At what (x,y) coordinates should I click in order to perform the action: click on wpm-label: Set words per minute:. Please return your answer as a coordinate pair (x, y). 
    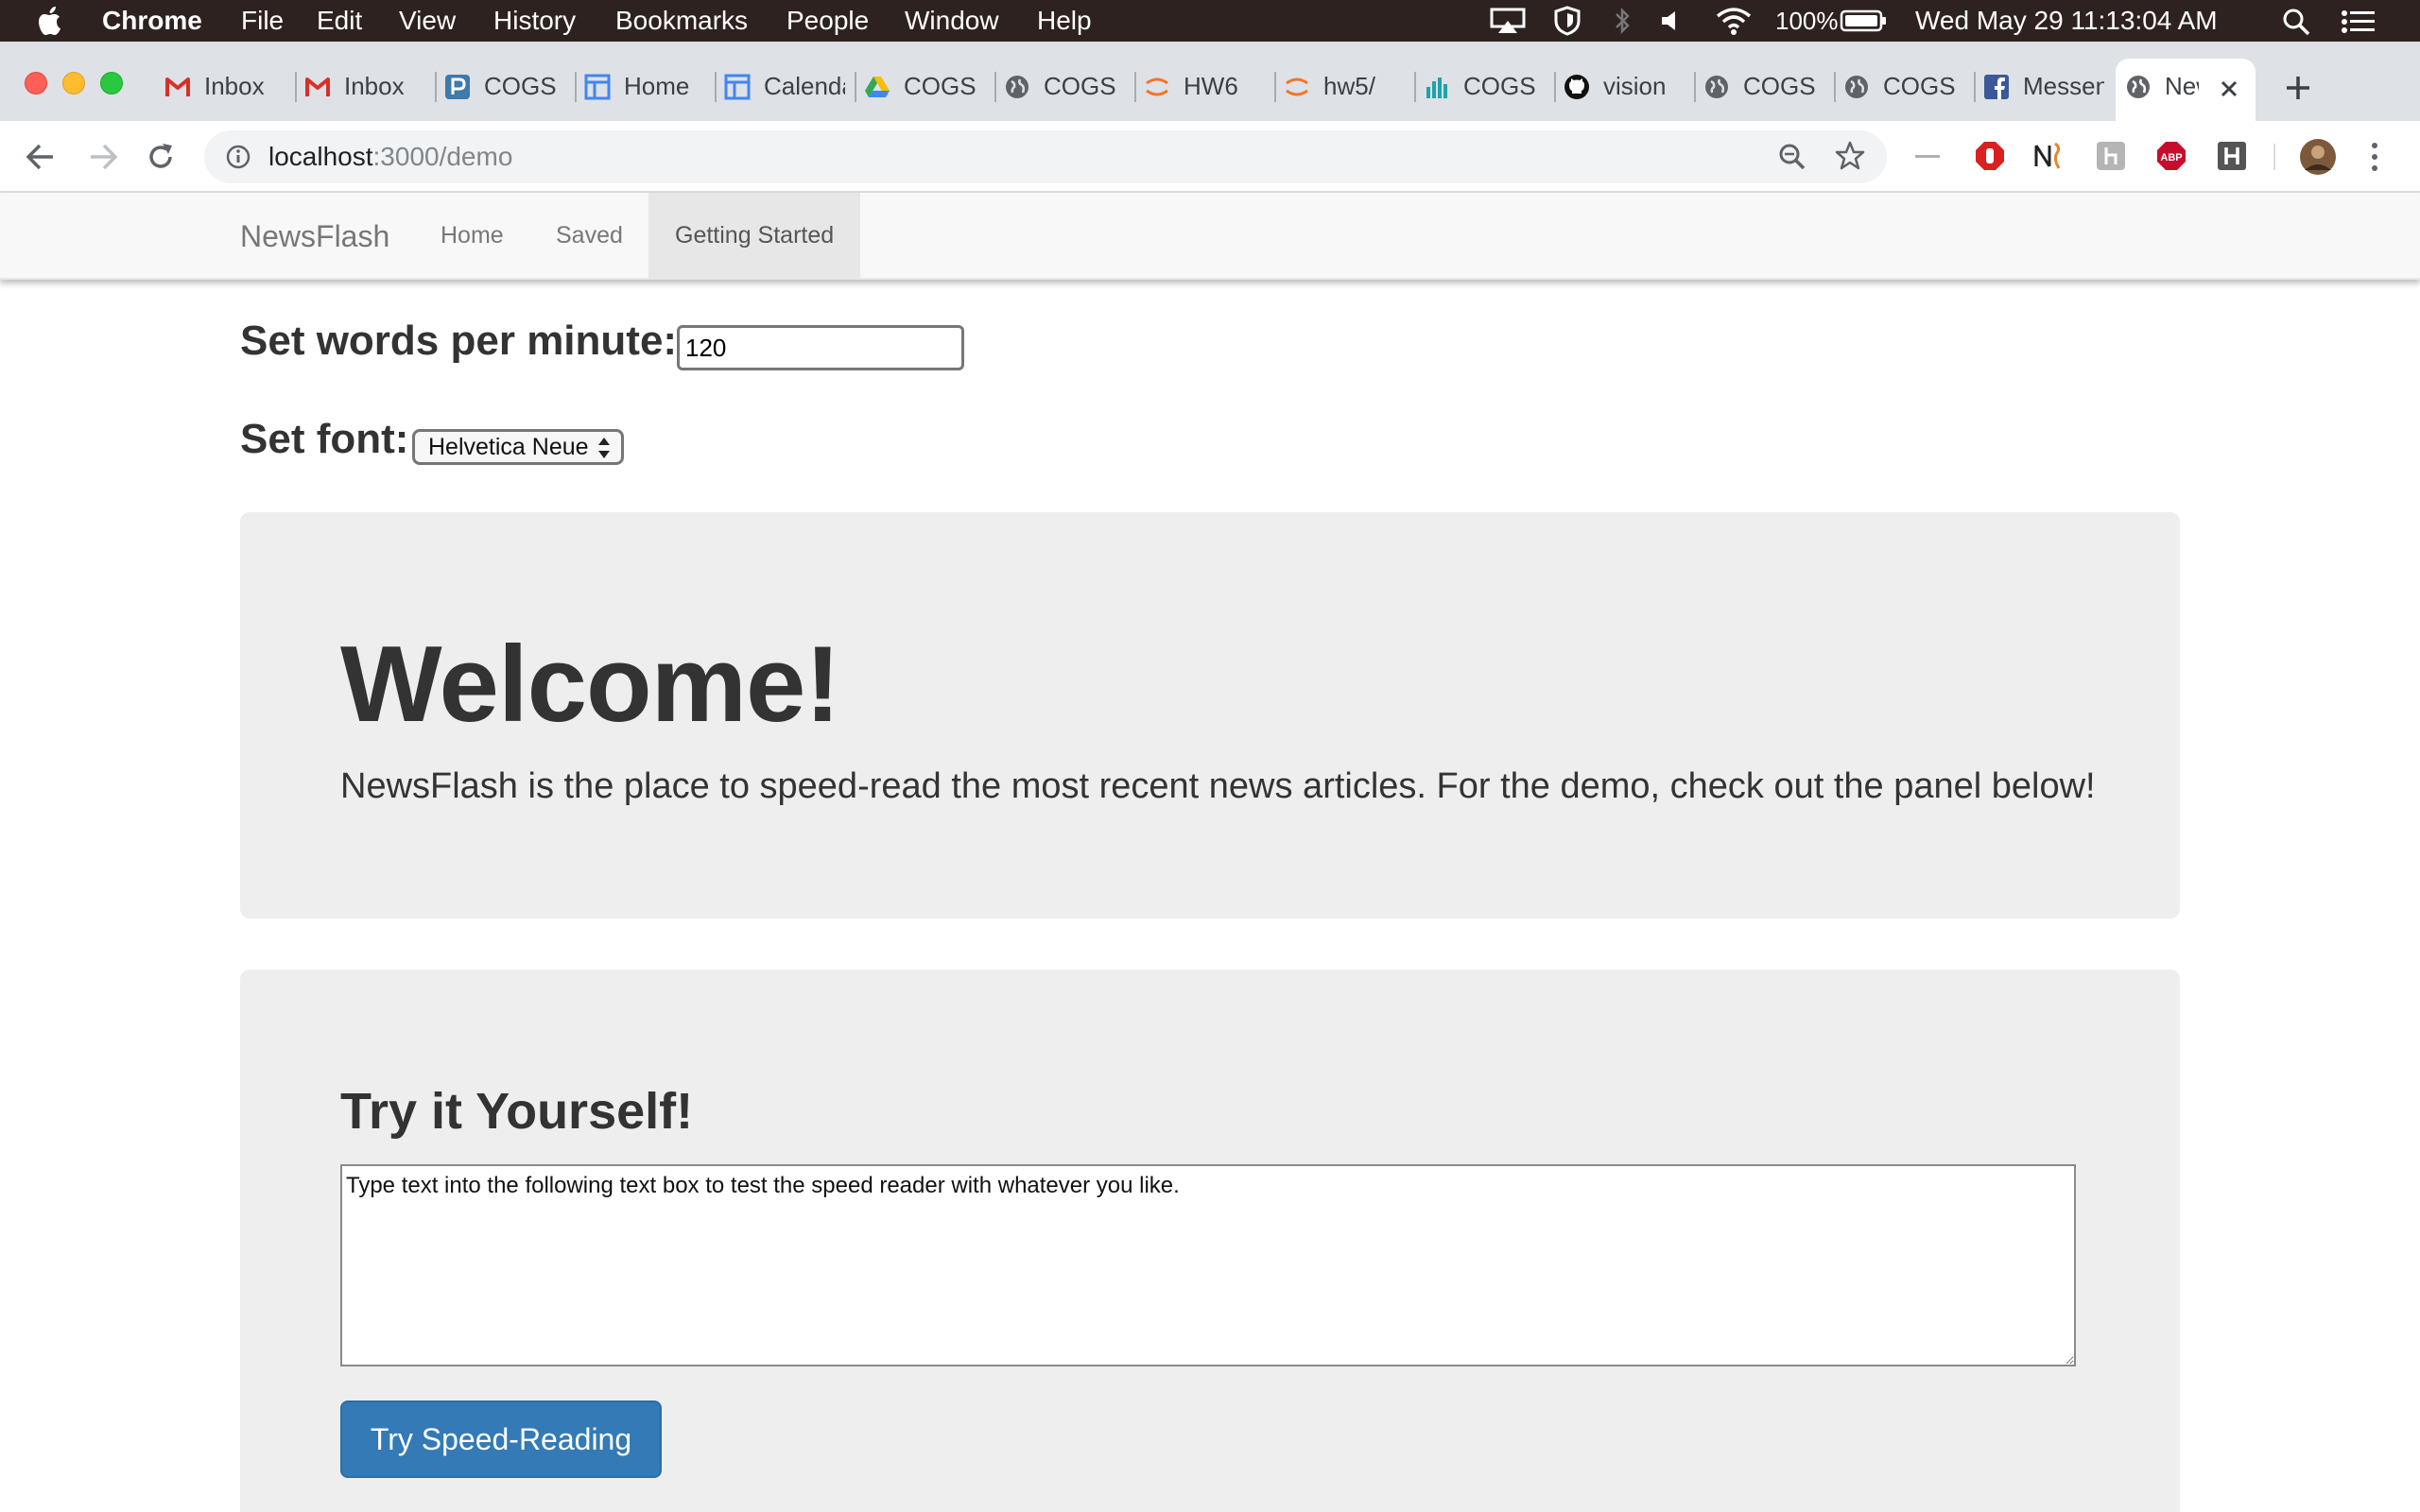
    Looking at the image, I should click on (459, 341).